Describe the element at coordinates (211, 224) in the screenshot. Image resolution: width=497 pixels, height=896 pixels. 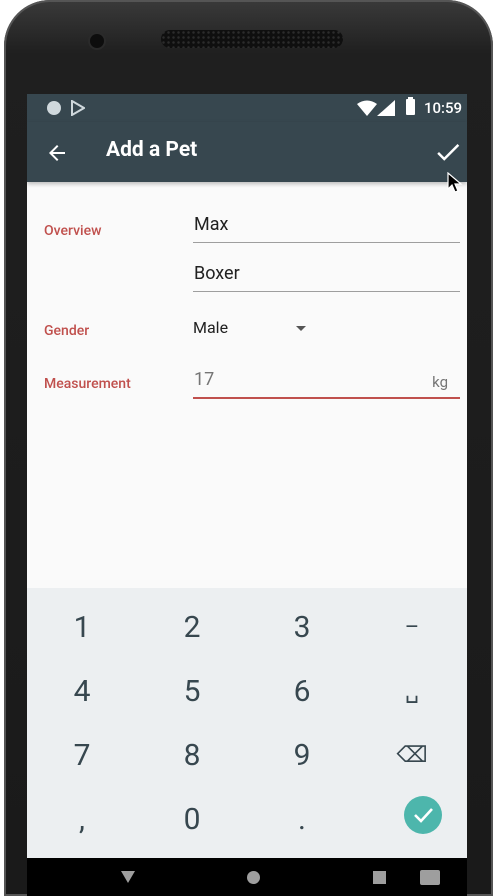
I see `pet-name-value: Max` at that location.